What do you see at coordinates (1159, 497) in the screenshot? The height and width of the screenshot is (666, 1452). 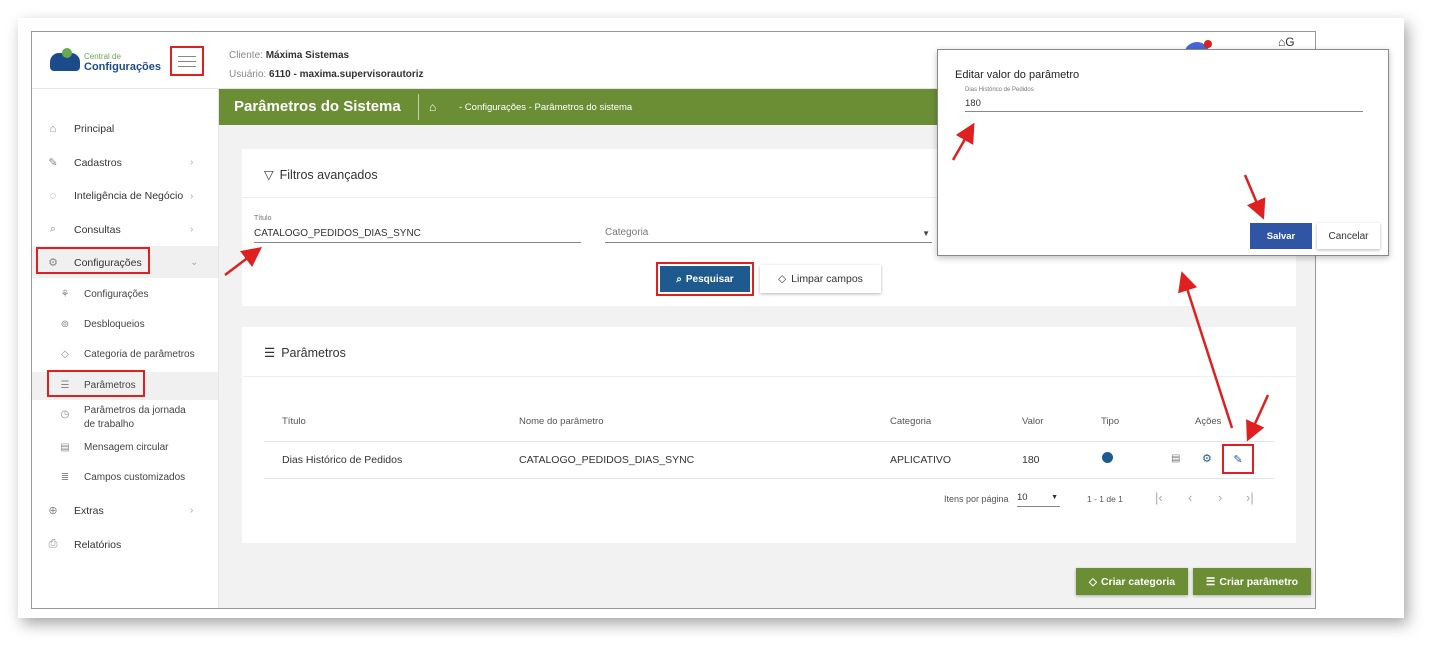 I see `first-page-icon: |‹` at bounding box center [1159, 497].